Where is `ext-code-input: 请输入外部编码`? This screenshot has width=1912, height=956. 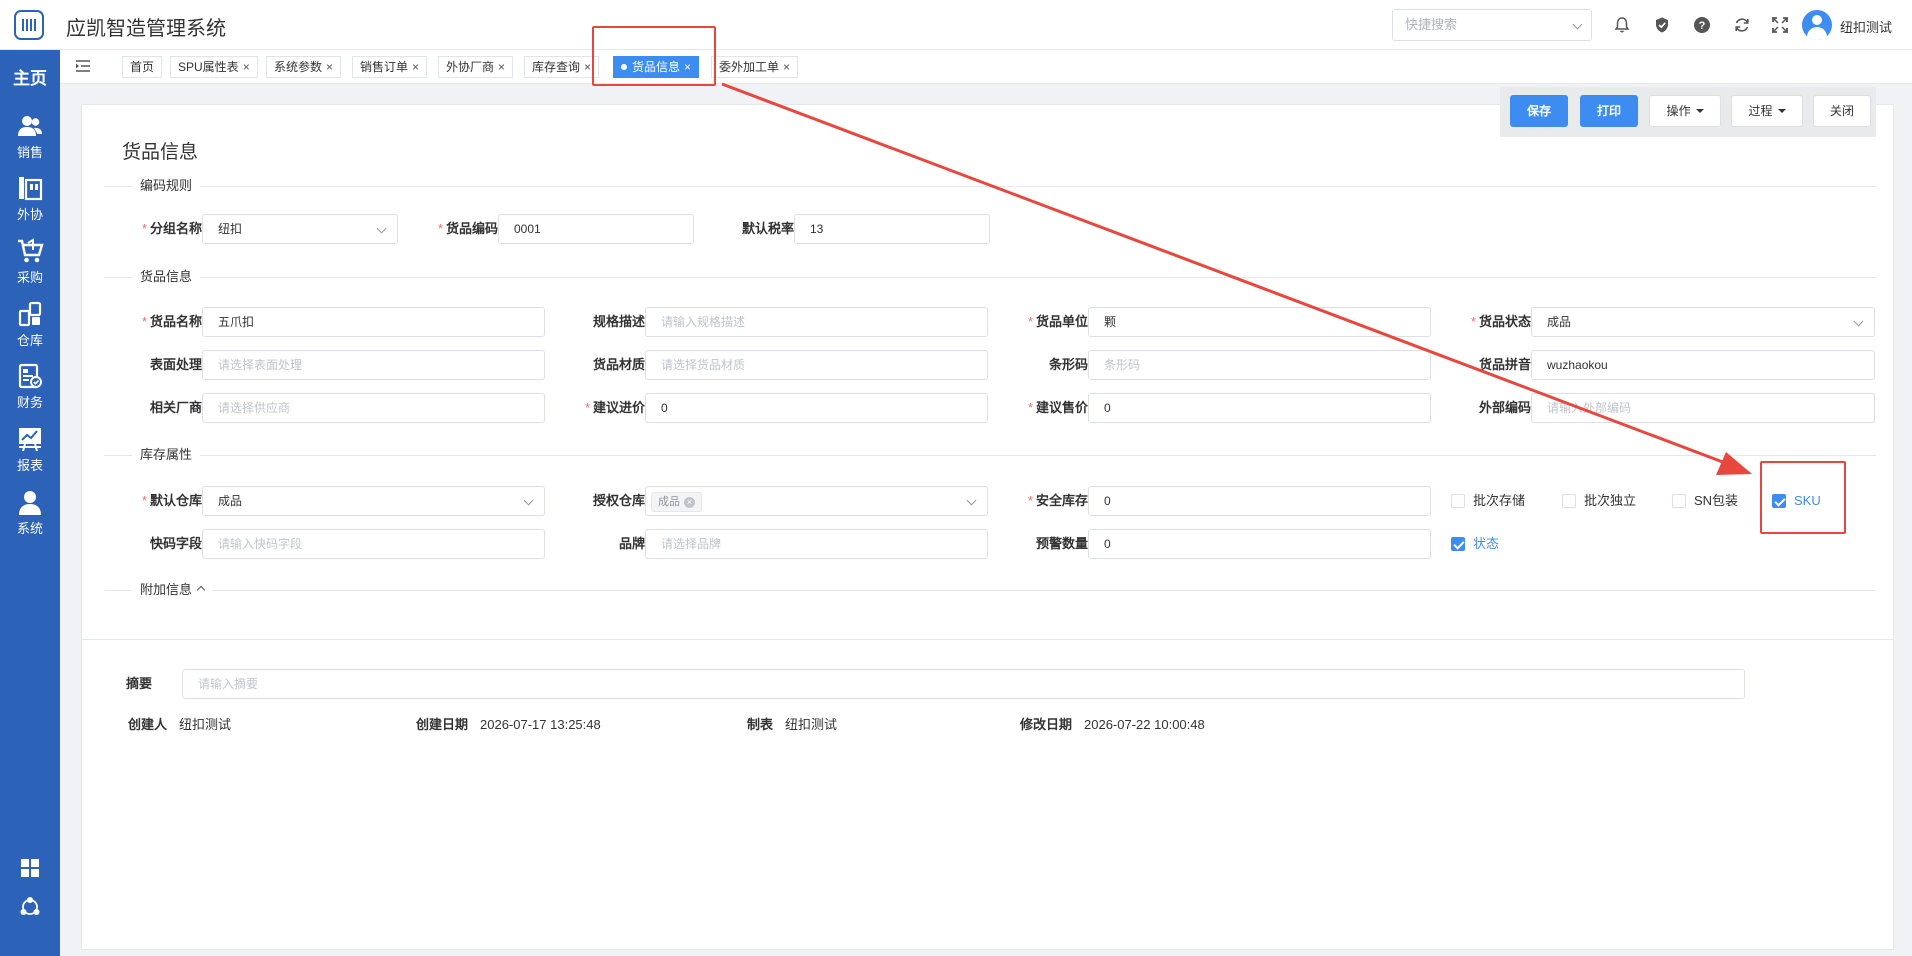
ext-code-input: 请输入外部编码 is located at coordinates (1703, 408).